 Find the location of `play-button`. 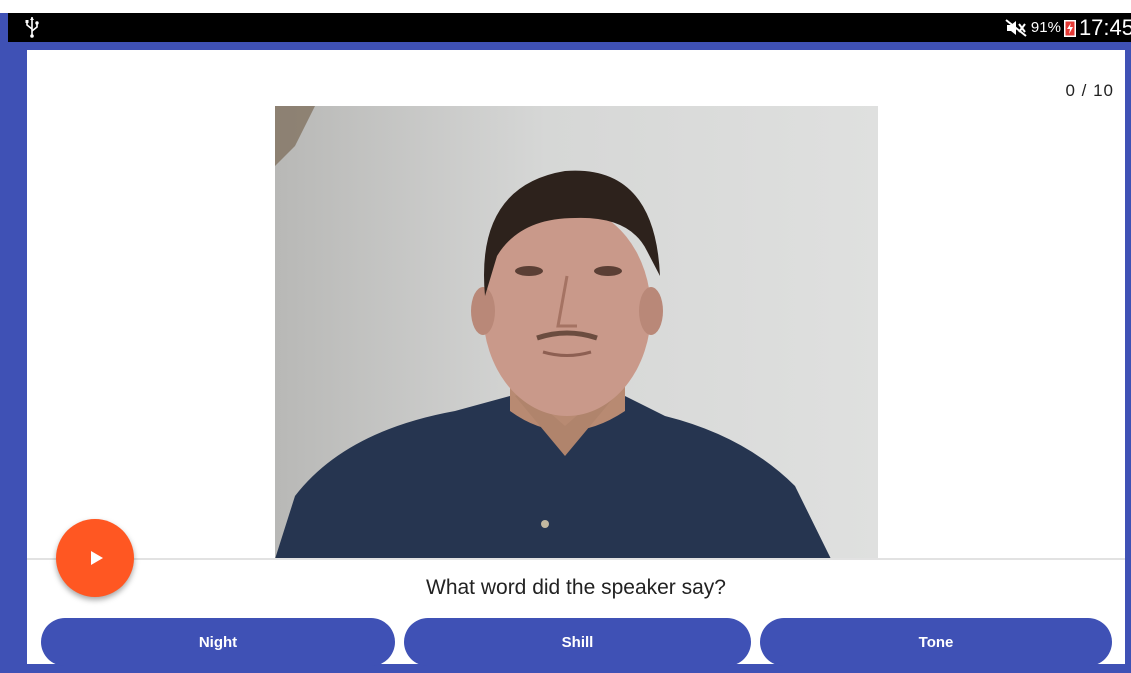

play-button is located at coordinates (95, 558).